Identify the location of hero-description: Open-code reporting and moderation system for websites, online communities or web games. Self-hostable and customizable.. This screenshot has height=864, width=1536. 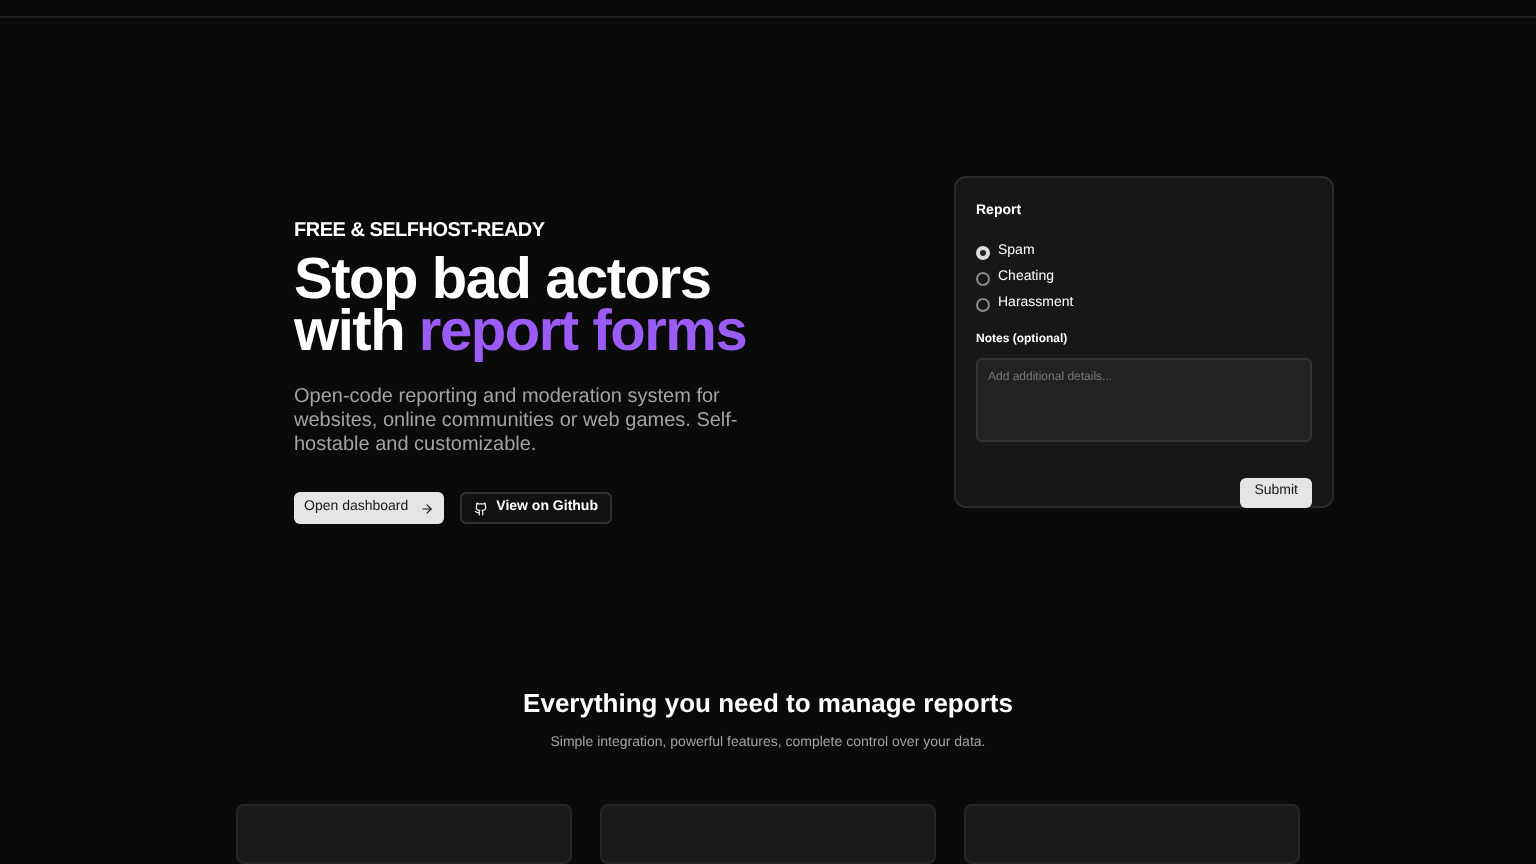
(517, 422).